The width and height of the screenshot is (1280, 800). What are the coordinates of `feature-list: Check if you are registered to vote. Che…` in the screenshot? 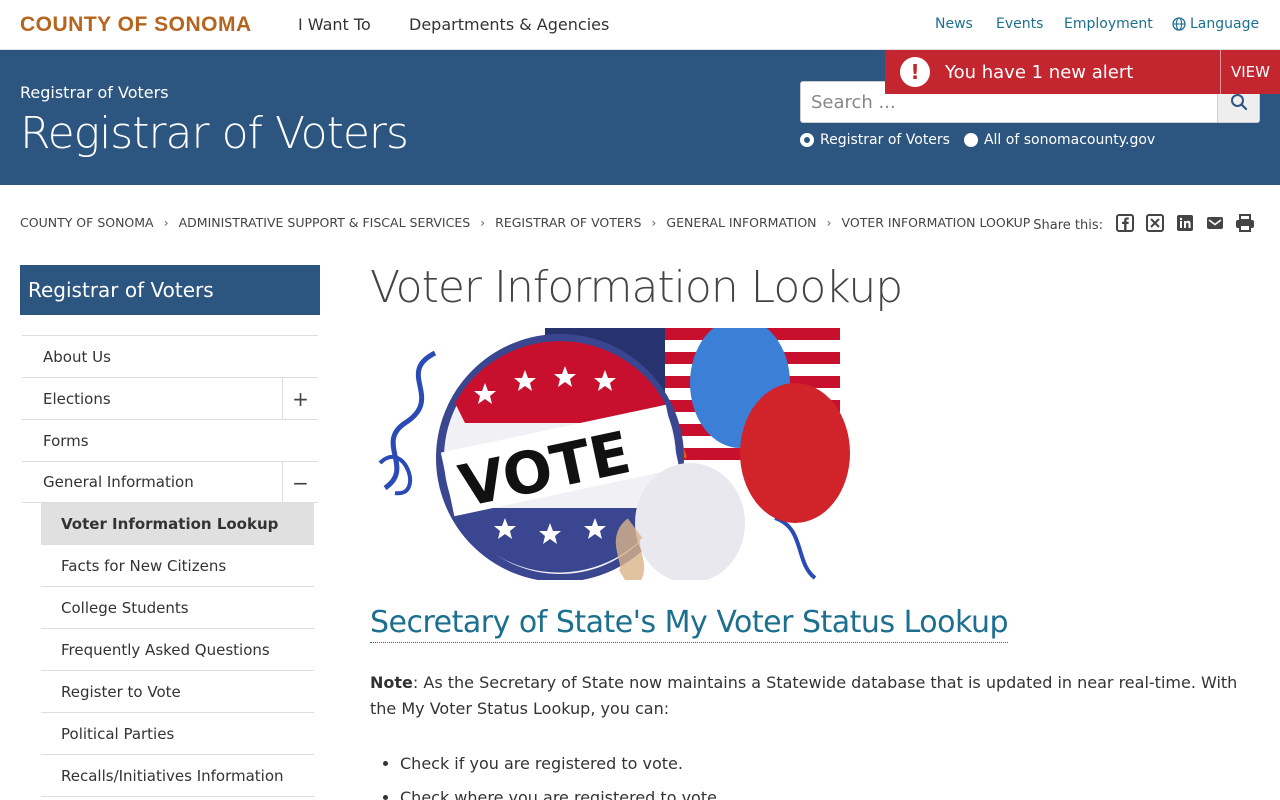 It's located at (561, 775).